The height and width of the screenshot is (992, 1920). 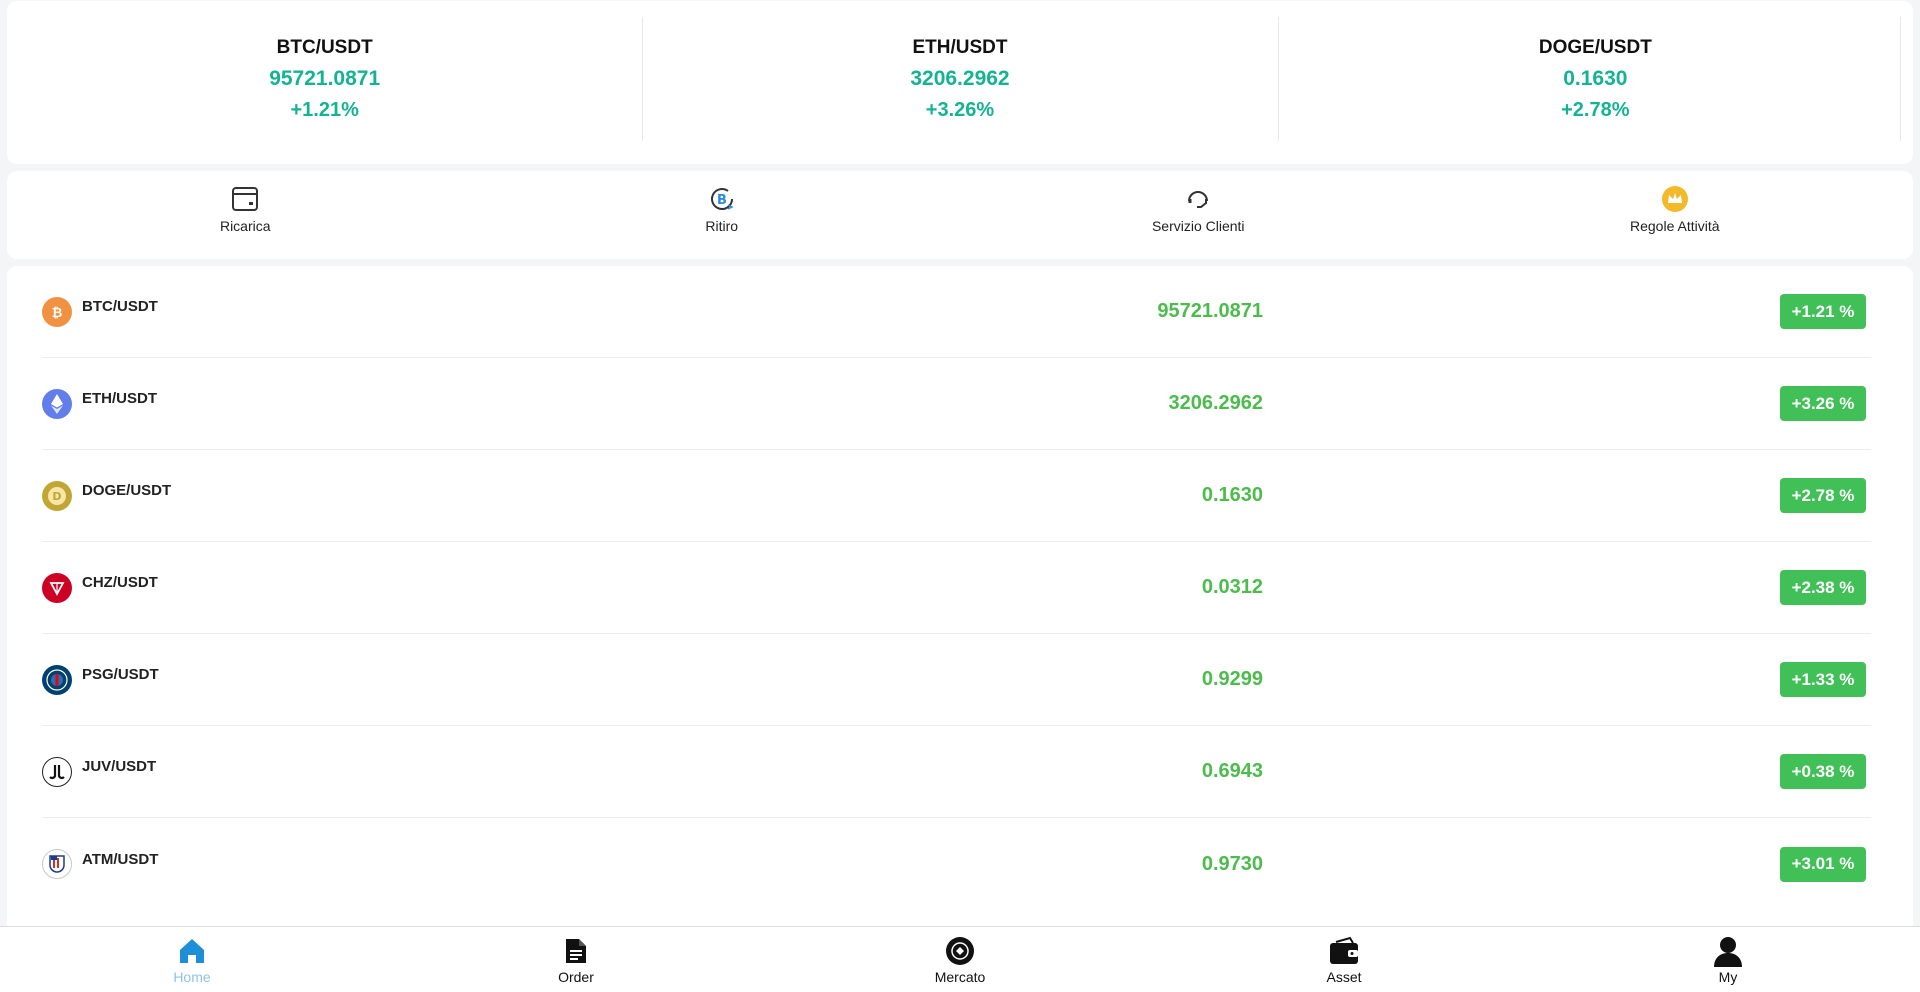 I want to click on ticker-symbol: BTC/USDT, so click(x=324, y=47).